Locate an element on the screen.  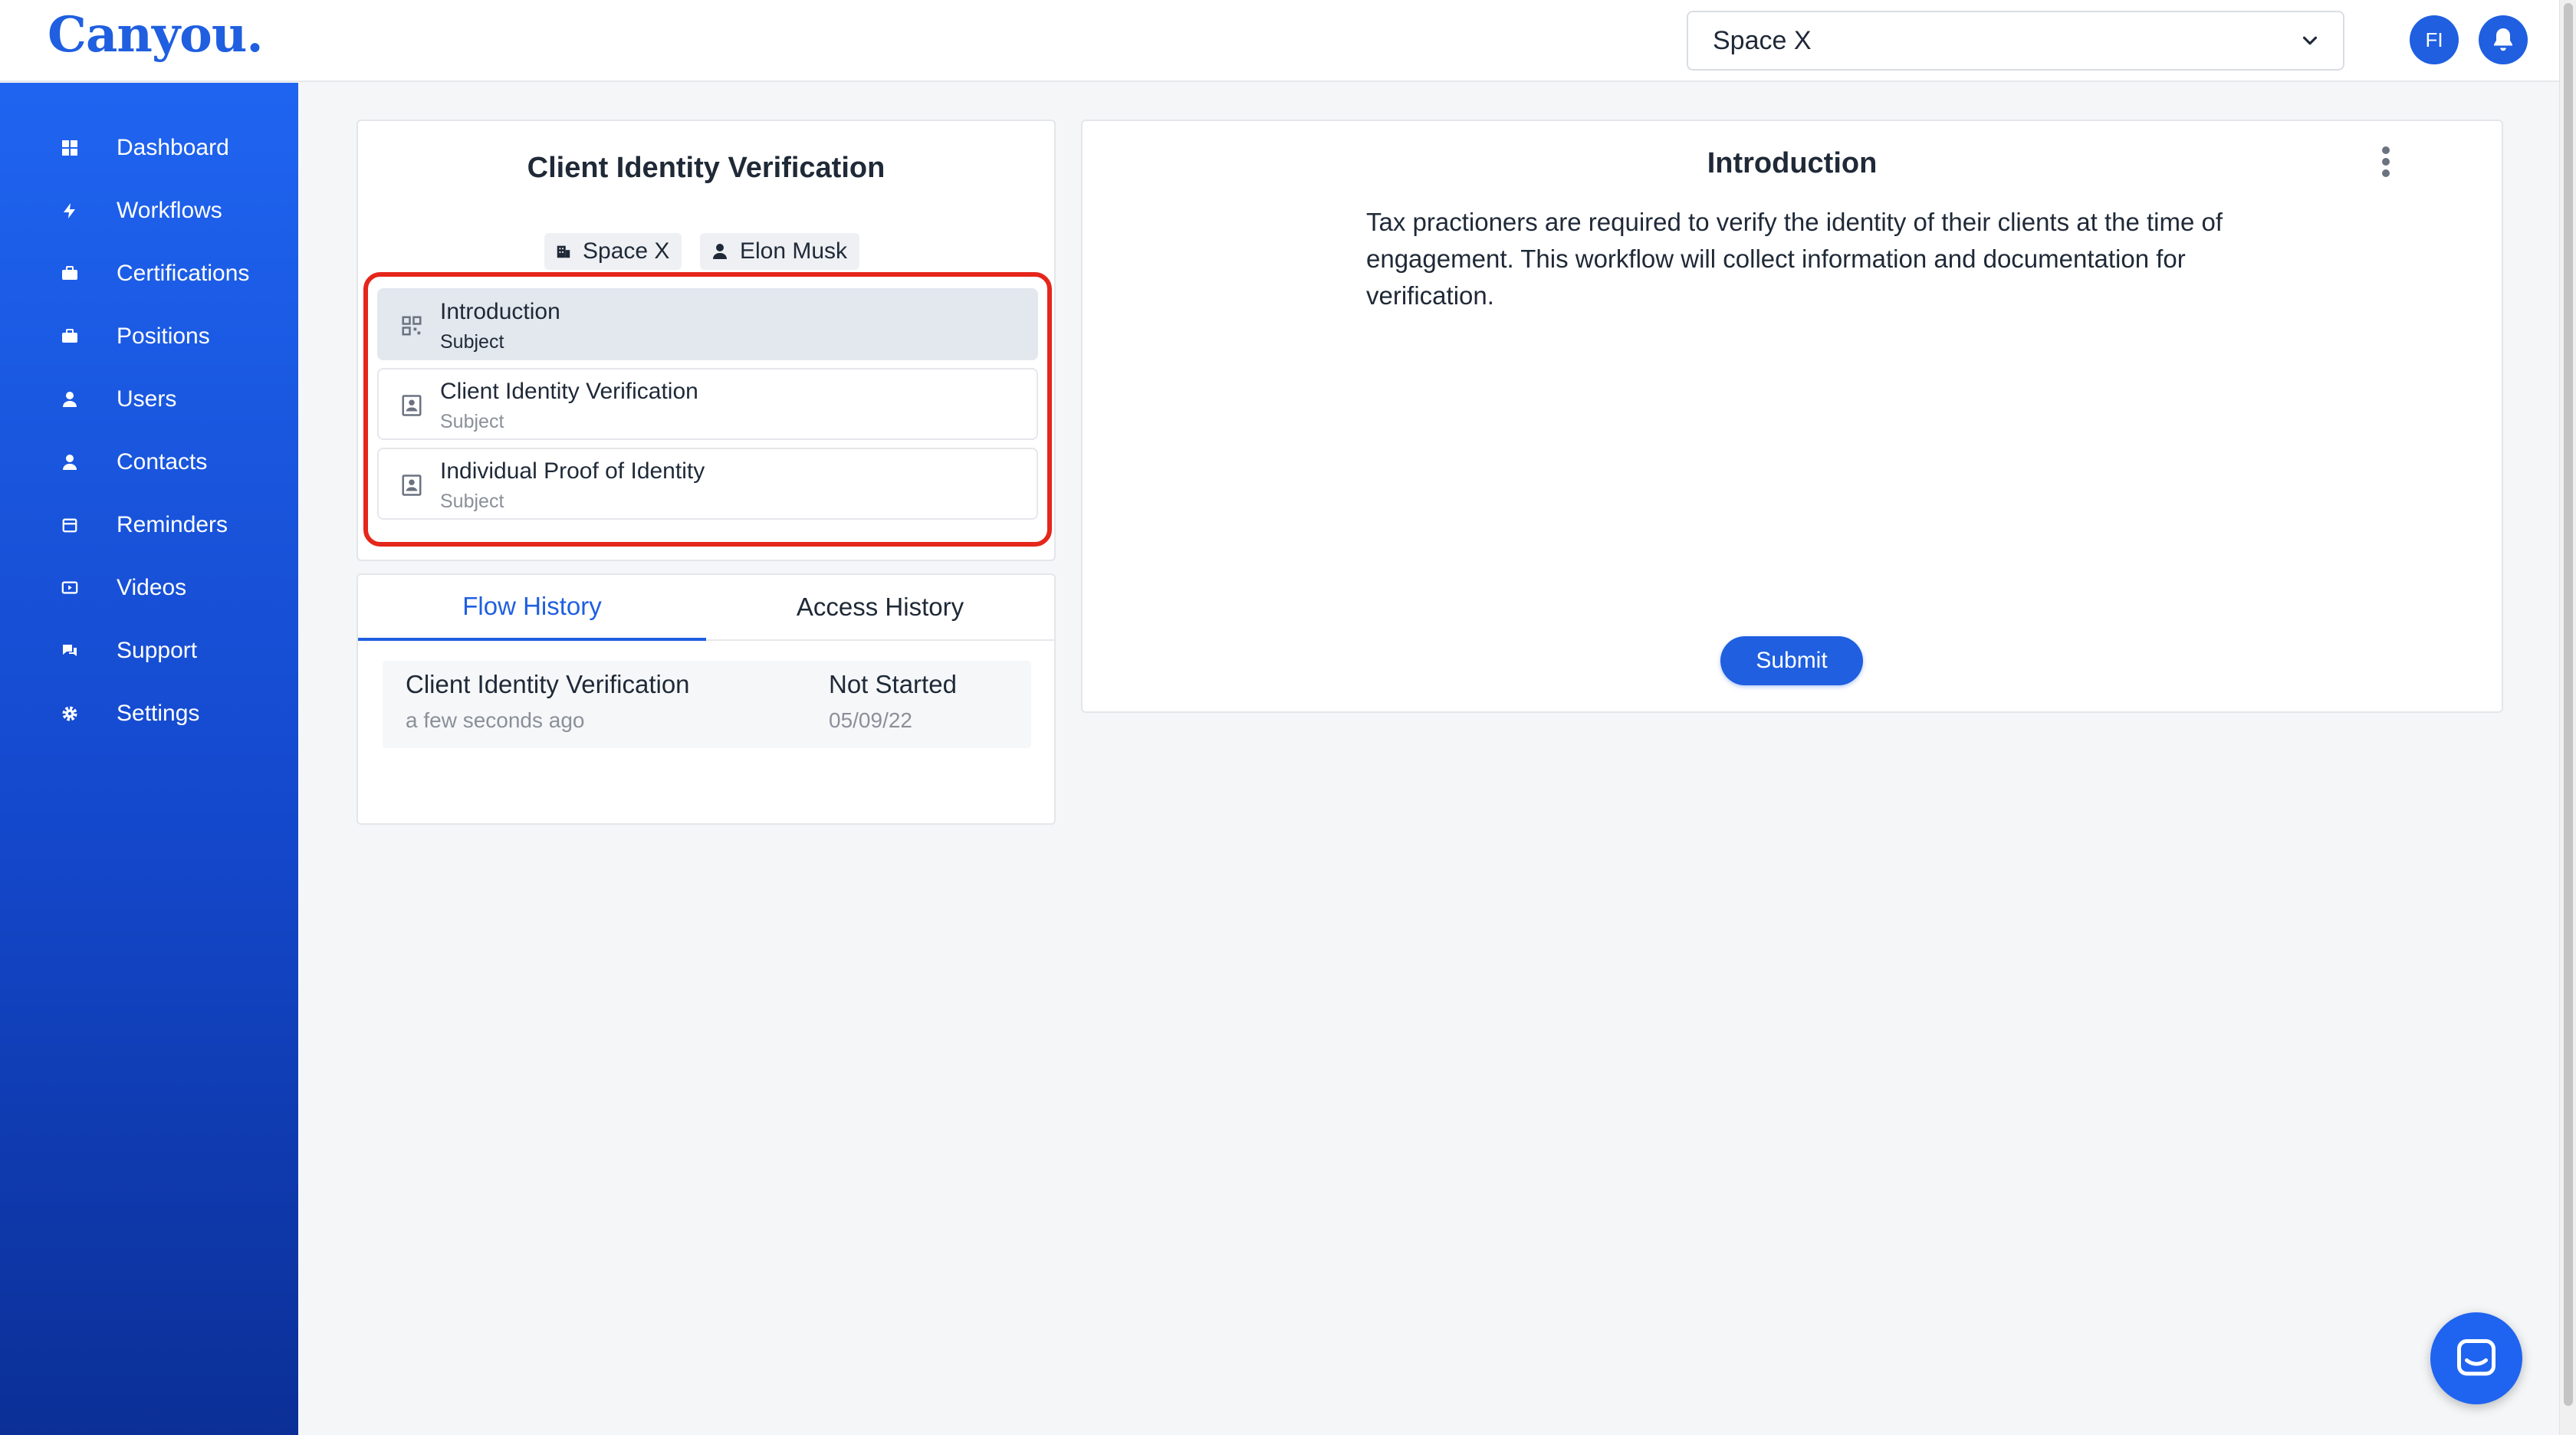
organization-chip: Space X is located at coordinates (613, 252).